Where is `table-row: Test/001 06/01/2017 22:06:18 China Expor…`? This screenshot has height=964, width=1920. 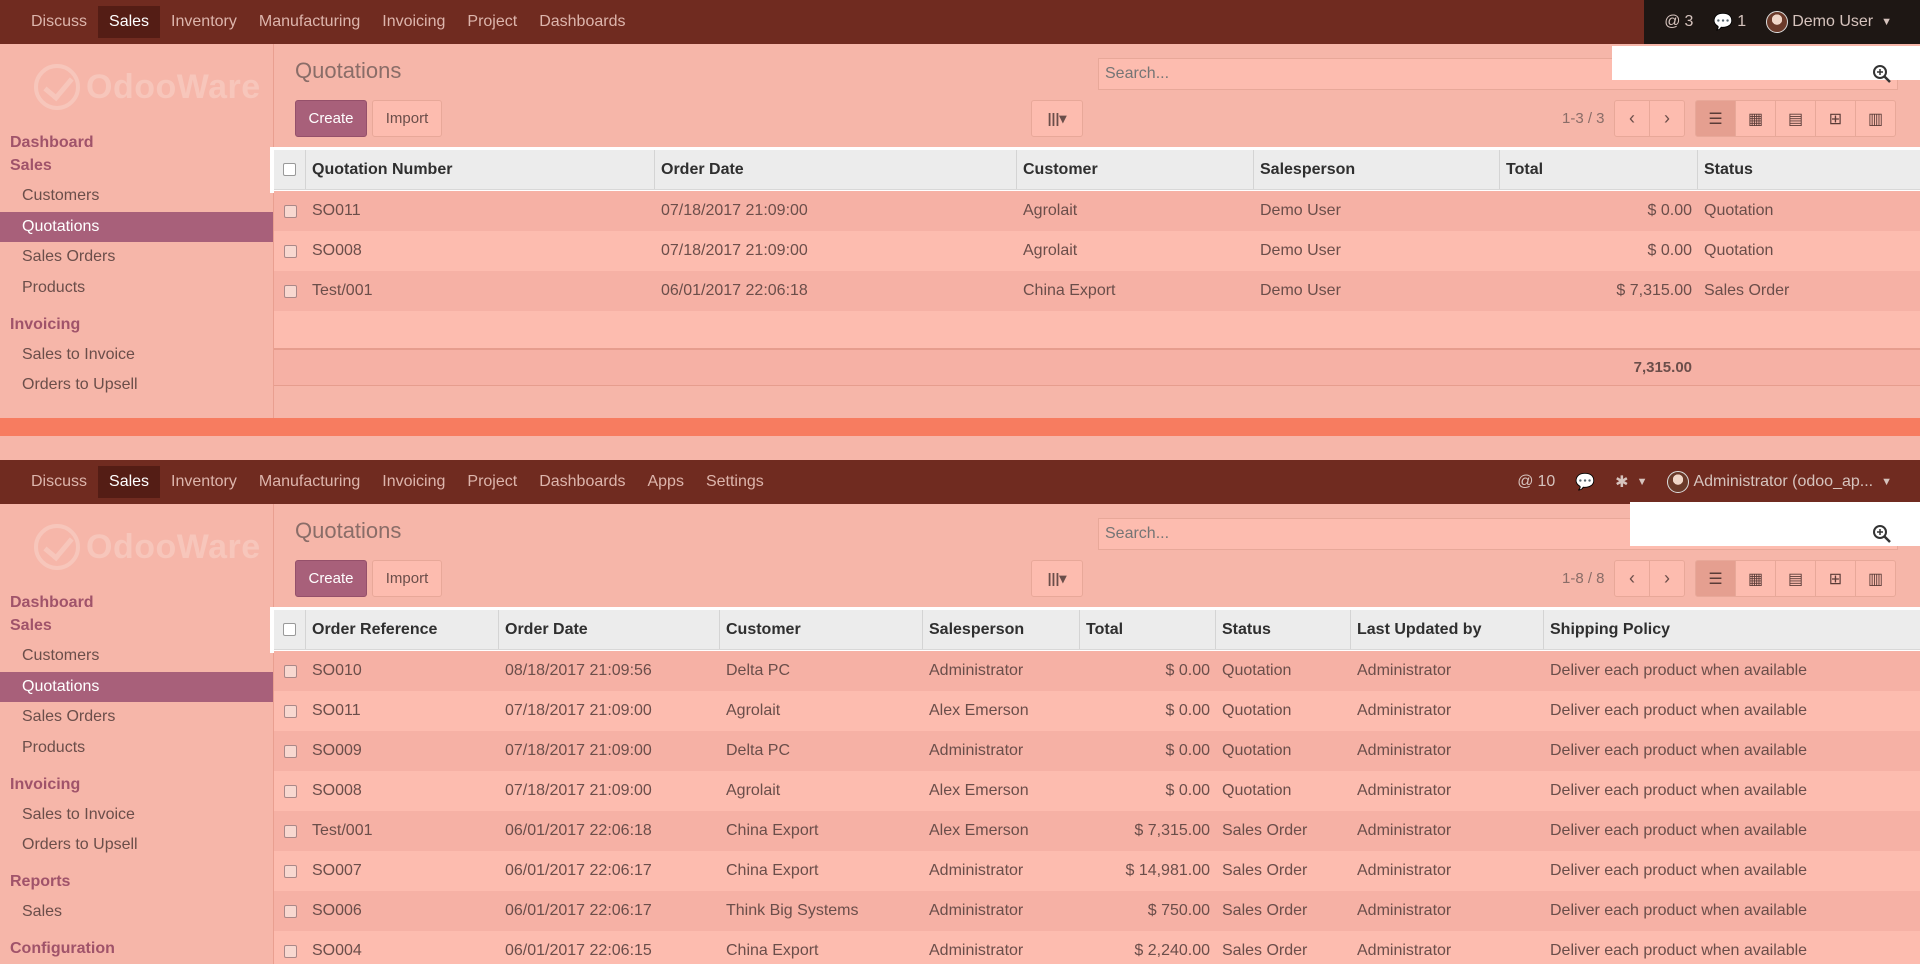 table-row: Test/001 06/01/2017 22:06:18 China Expor… is located at coordinates (1097, 291).